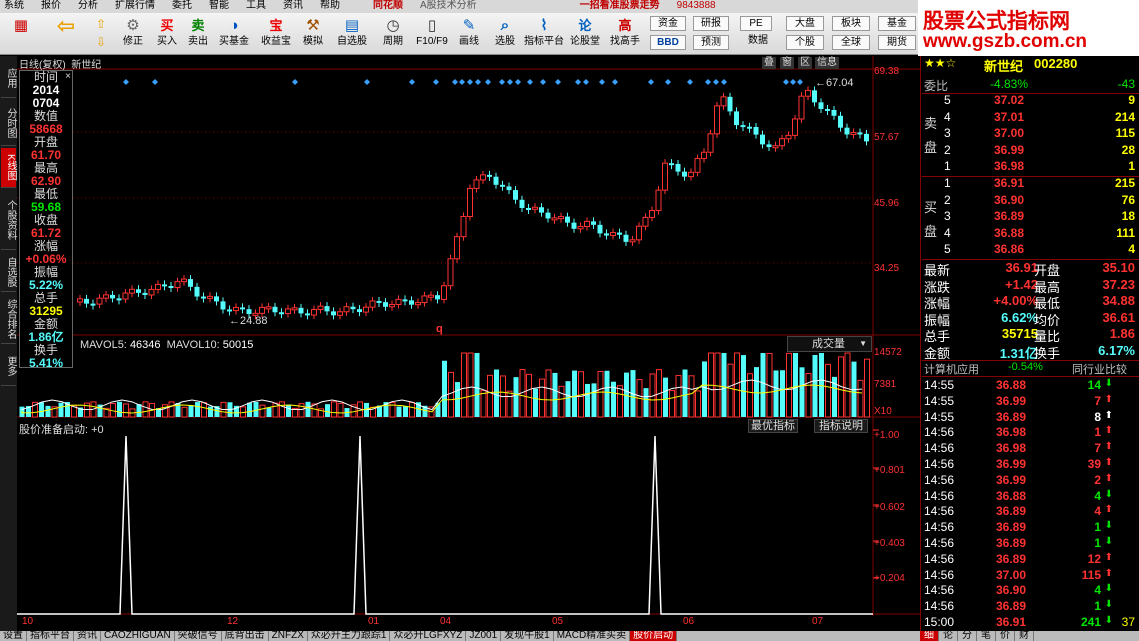 This screenshot has width=1139, height=641. What do you see at coordinates (374, 621) in the screenshot?
I see `x-axis-label: 01` at bounding box center [374, 621].